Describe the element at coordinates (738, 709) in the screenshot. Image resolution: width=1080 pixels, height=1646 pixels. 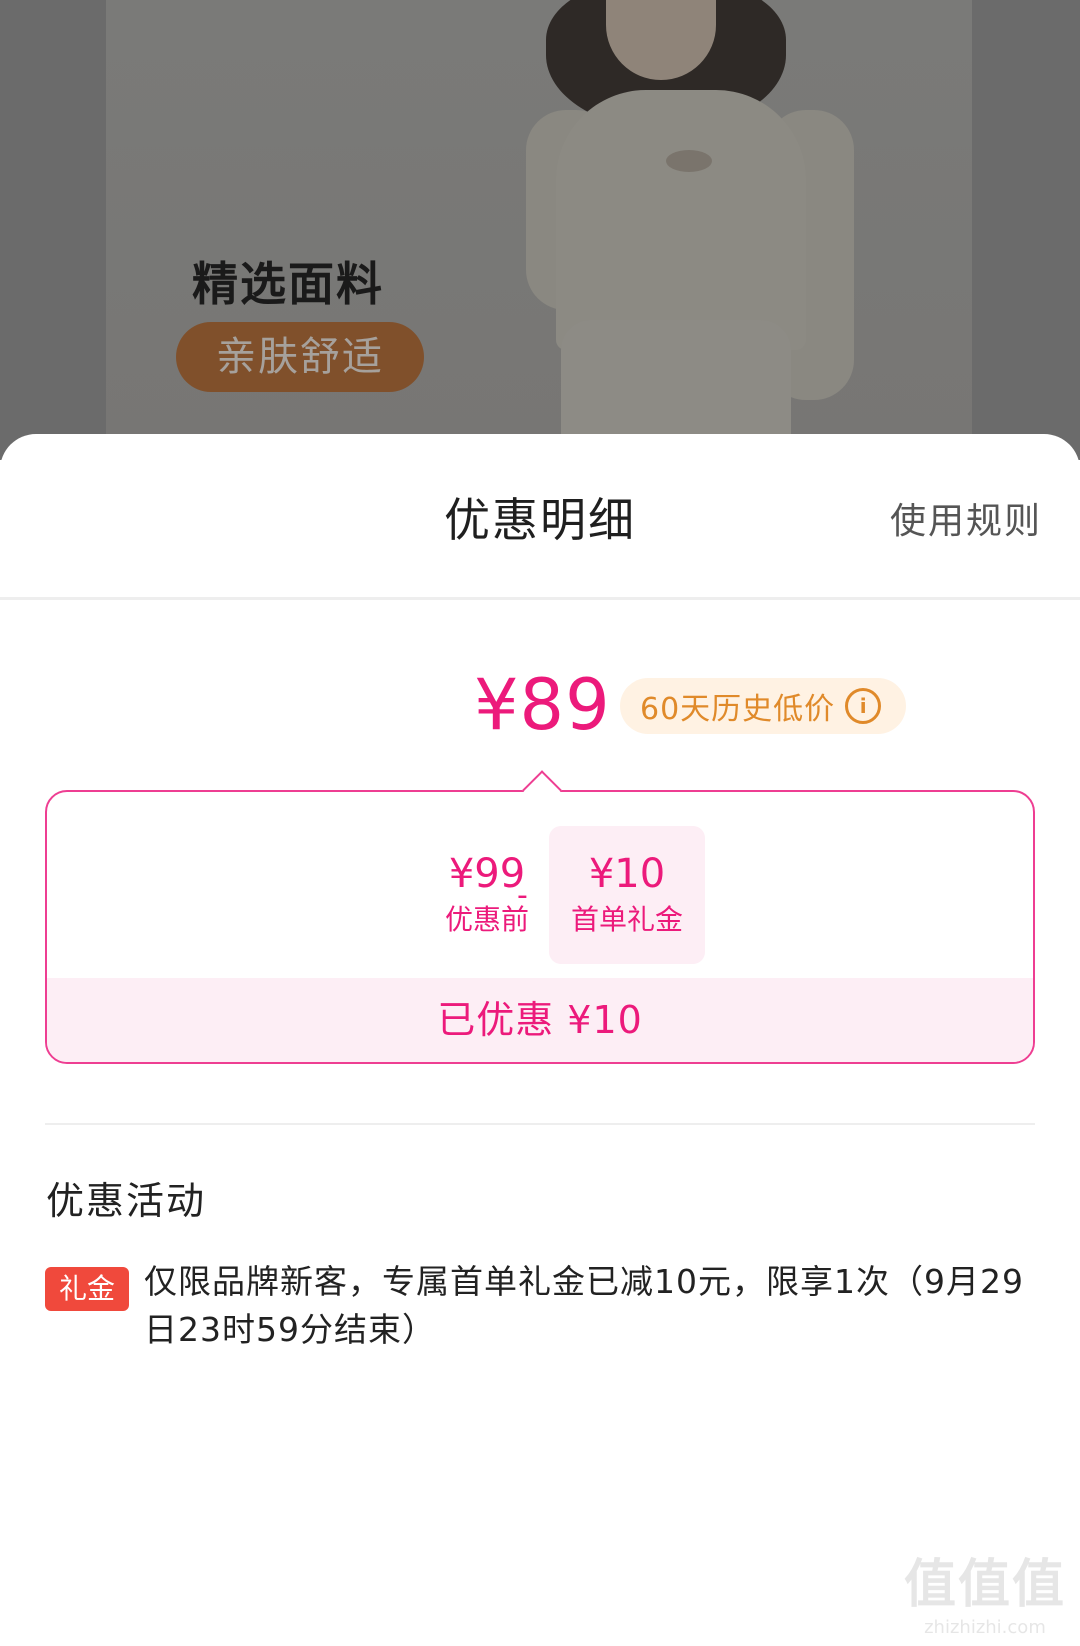
I see `history-low-price-text: 60天历史低价` at that location.